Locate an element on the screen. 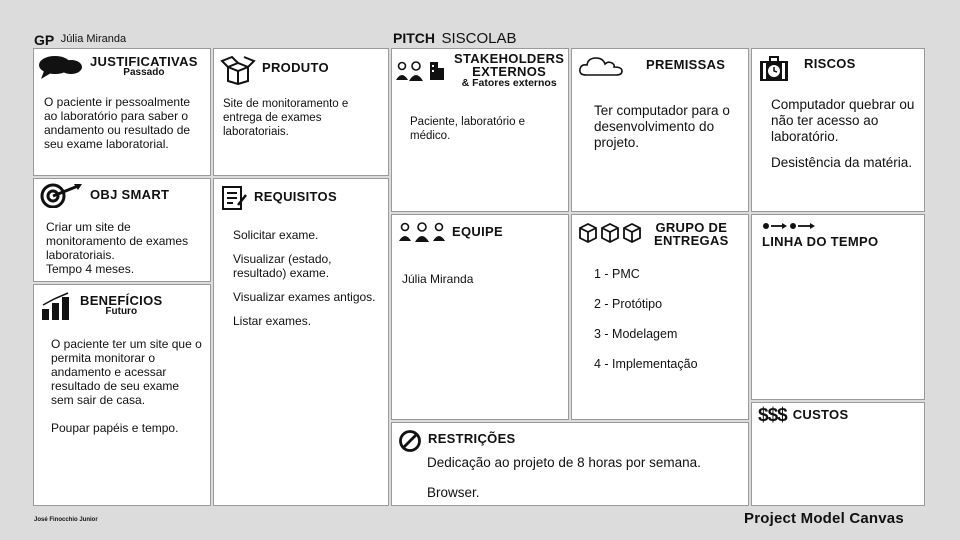 The width and height of the screenshot is (960, 540). target-icon is located at coordinates (62, 195).